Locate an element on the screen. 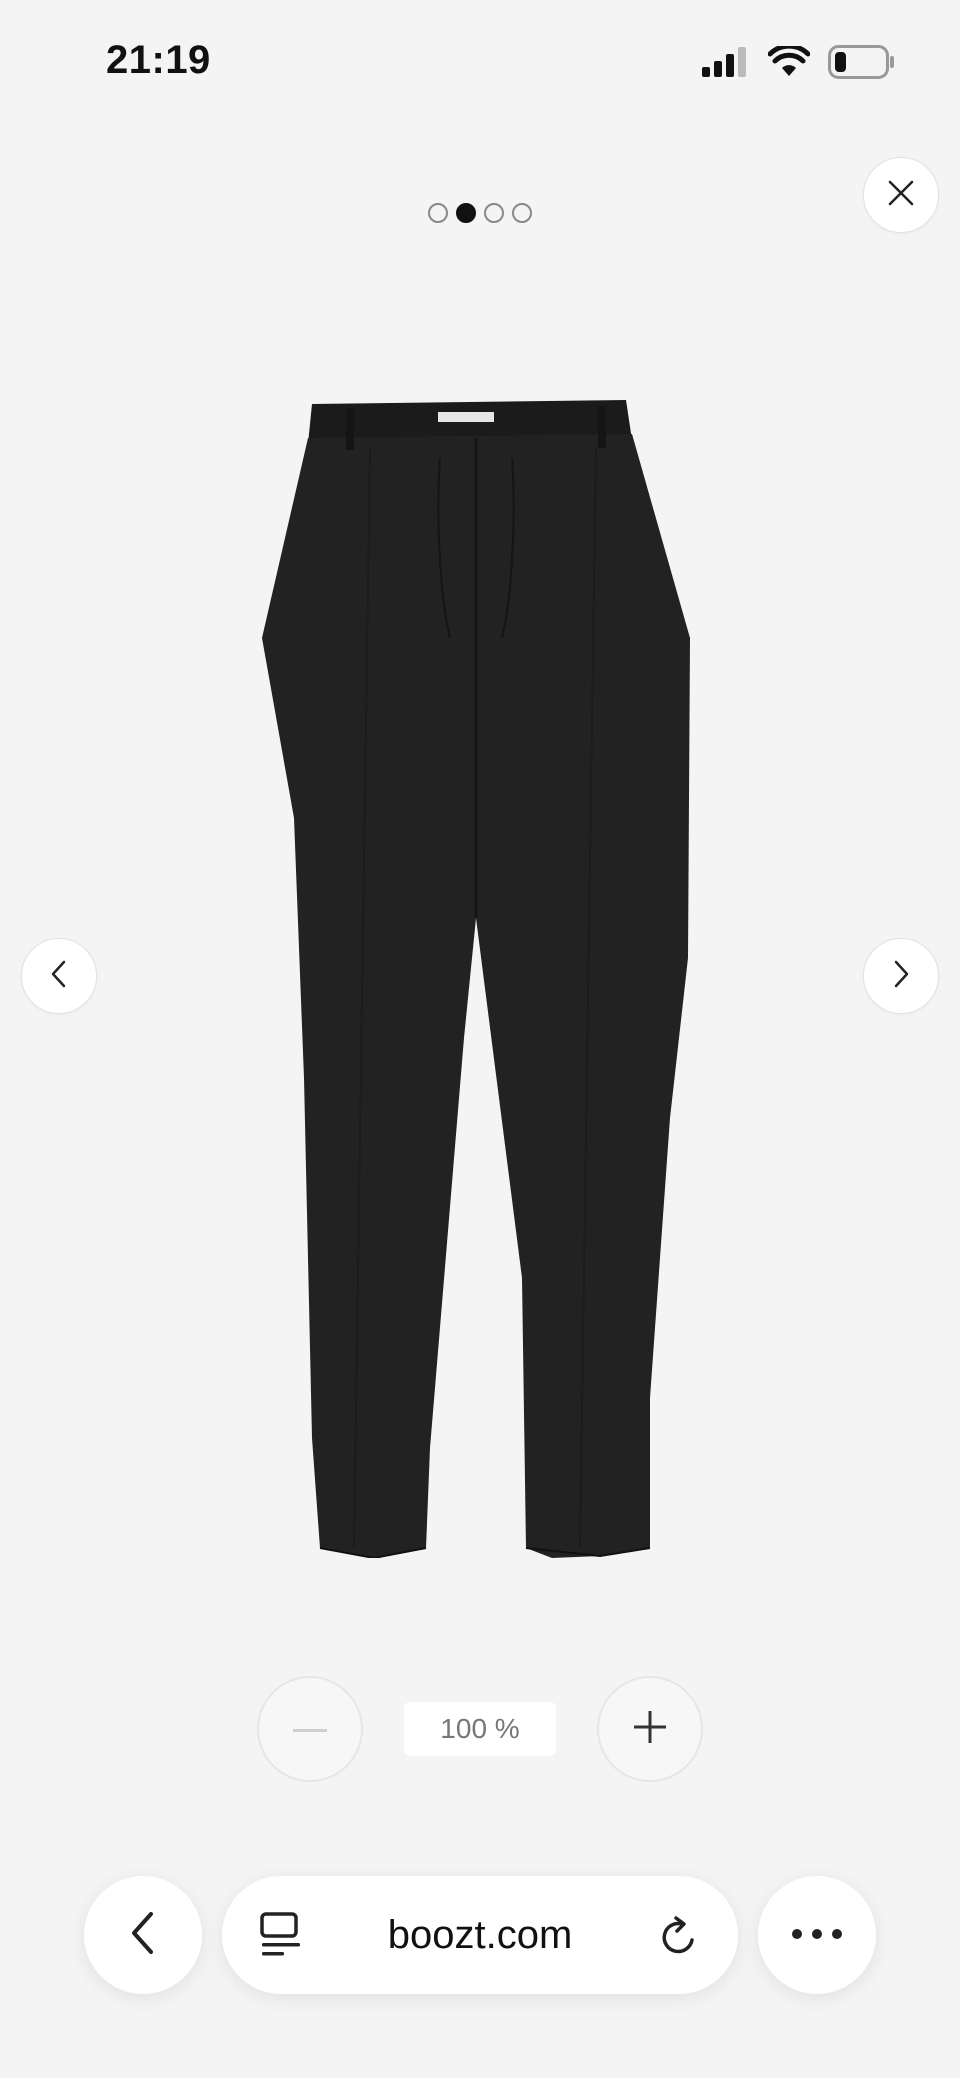  cellular-signal-icon is located at coordinates (726, 64).